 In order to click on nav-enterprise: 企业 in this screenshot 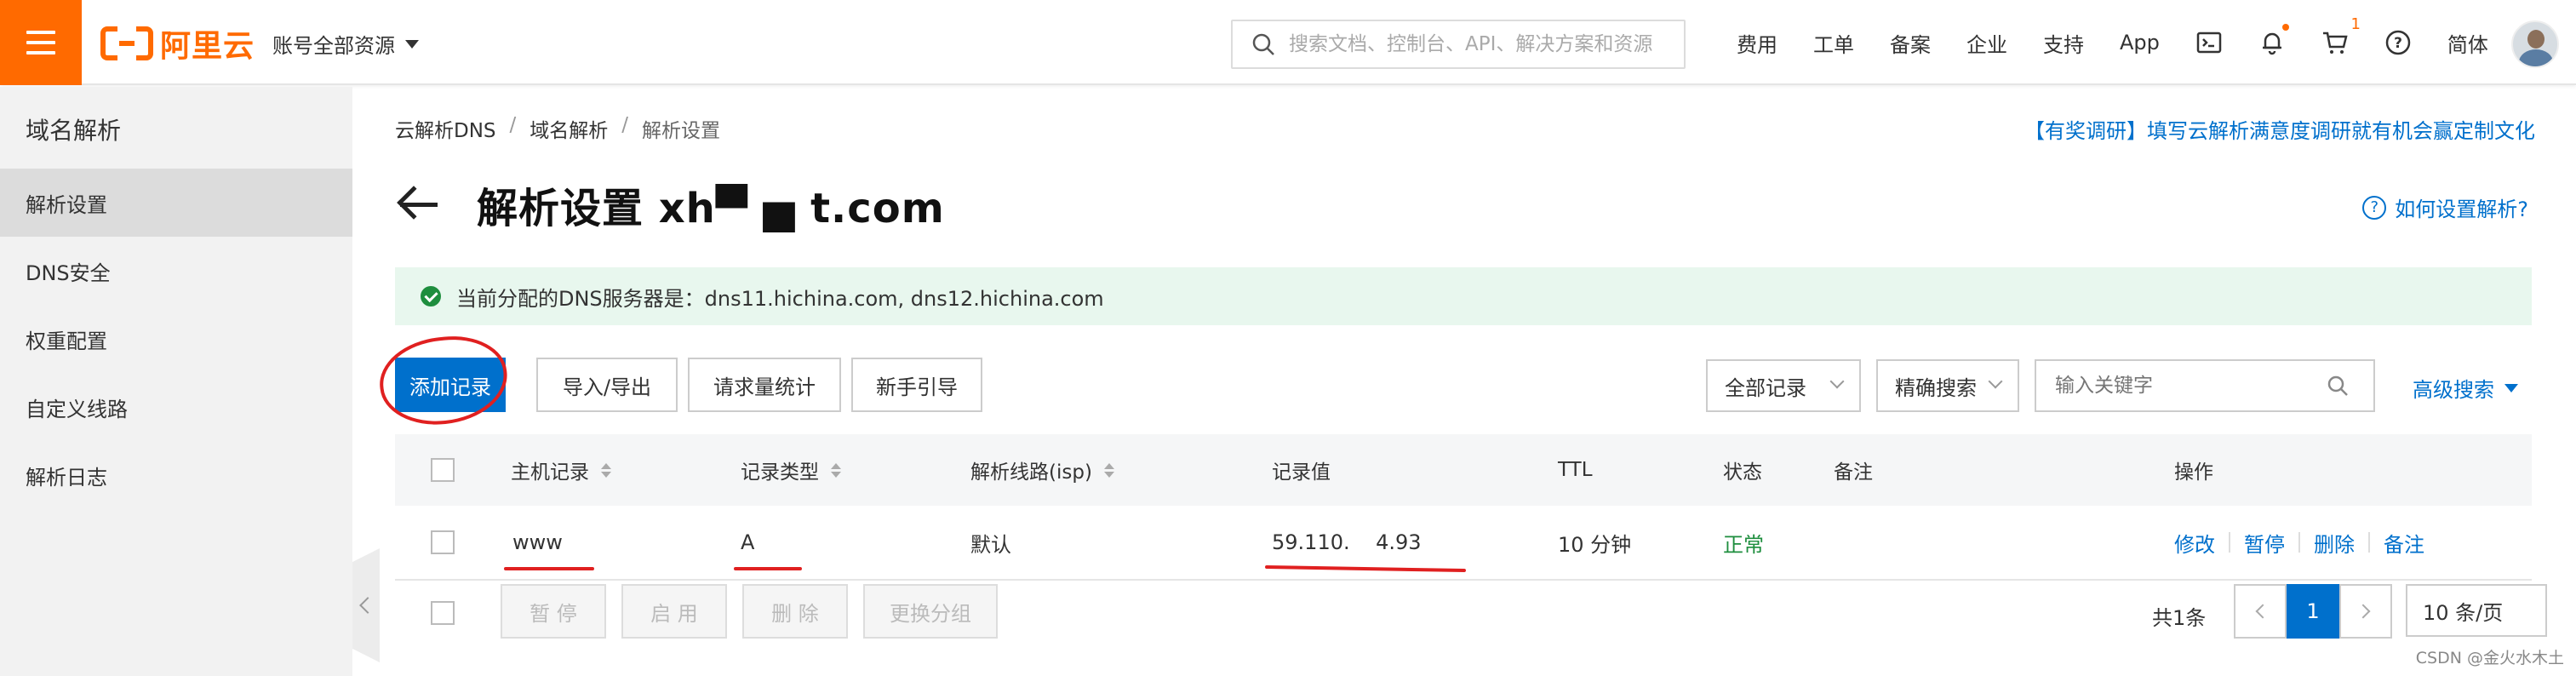, I will do `click(1987, 43)`.